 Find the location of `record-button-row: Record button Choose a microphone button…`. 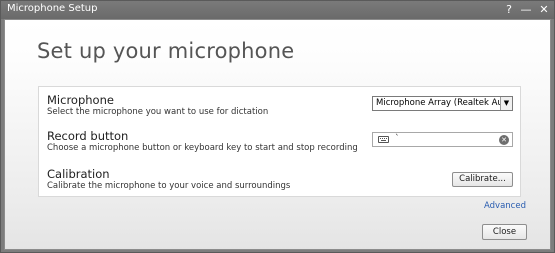

record-button-row: Record button Choose a microphone button… is located at coordinates (207, 141).